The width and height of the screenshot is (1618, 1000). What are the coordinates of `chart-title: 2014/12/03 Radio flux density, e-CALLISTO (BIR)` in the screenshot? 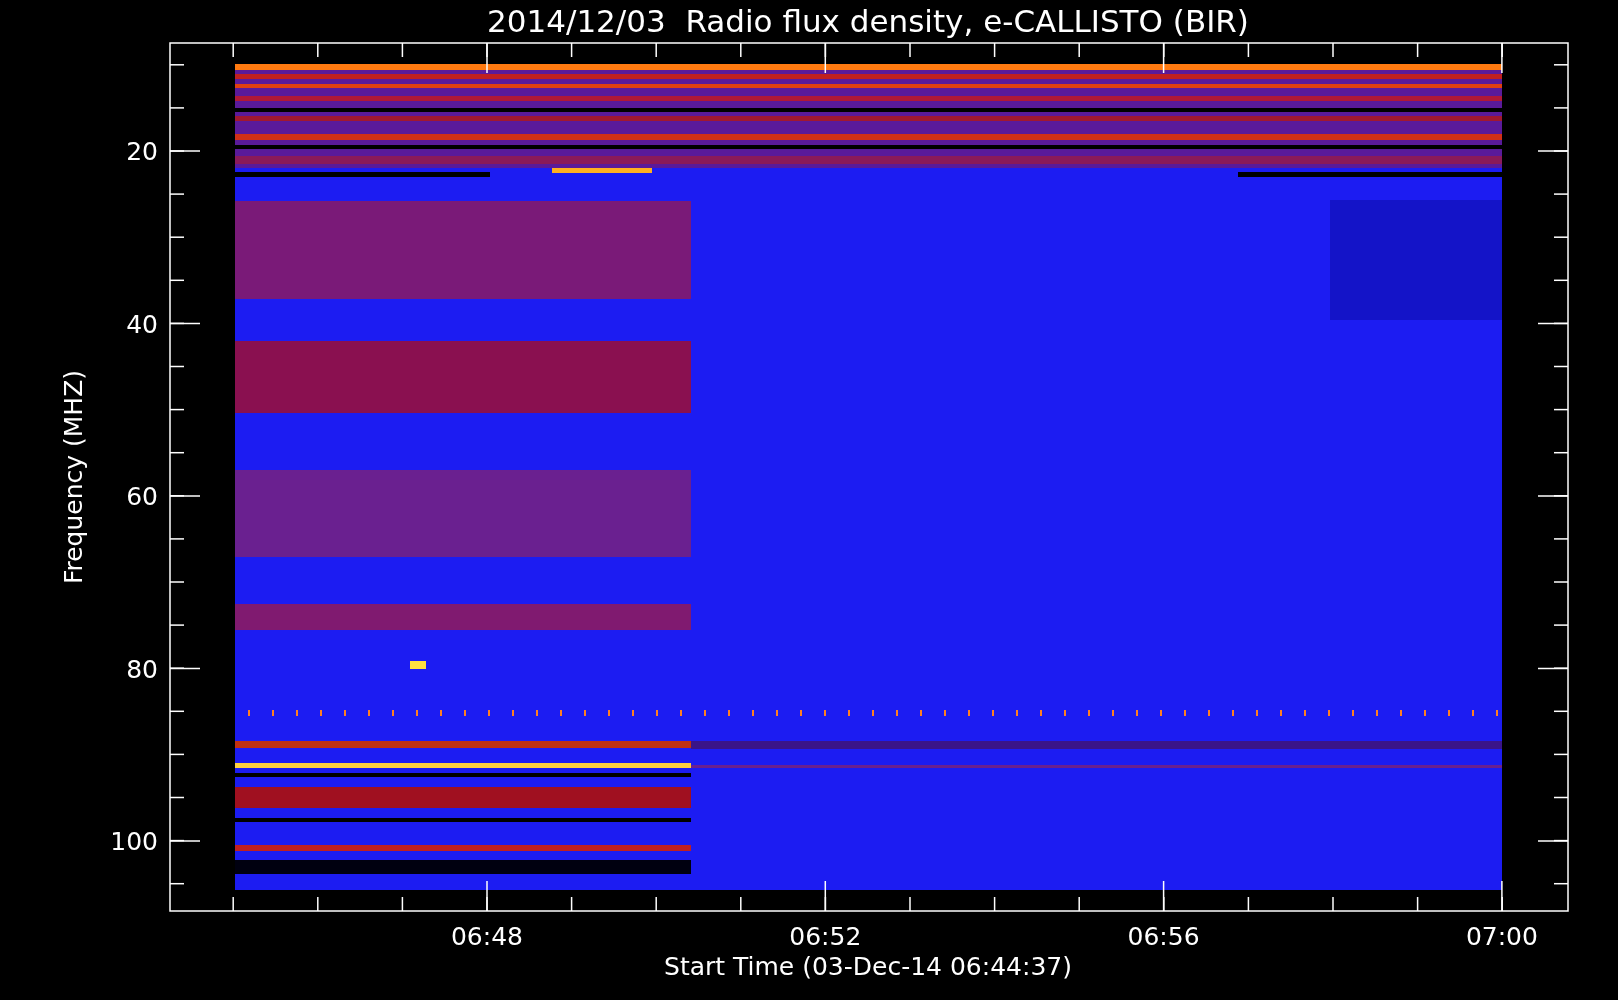 It's located at (868, 21).